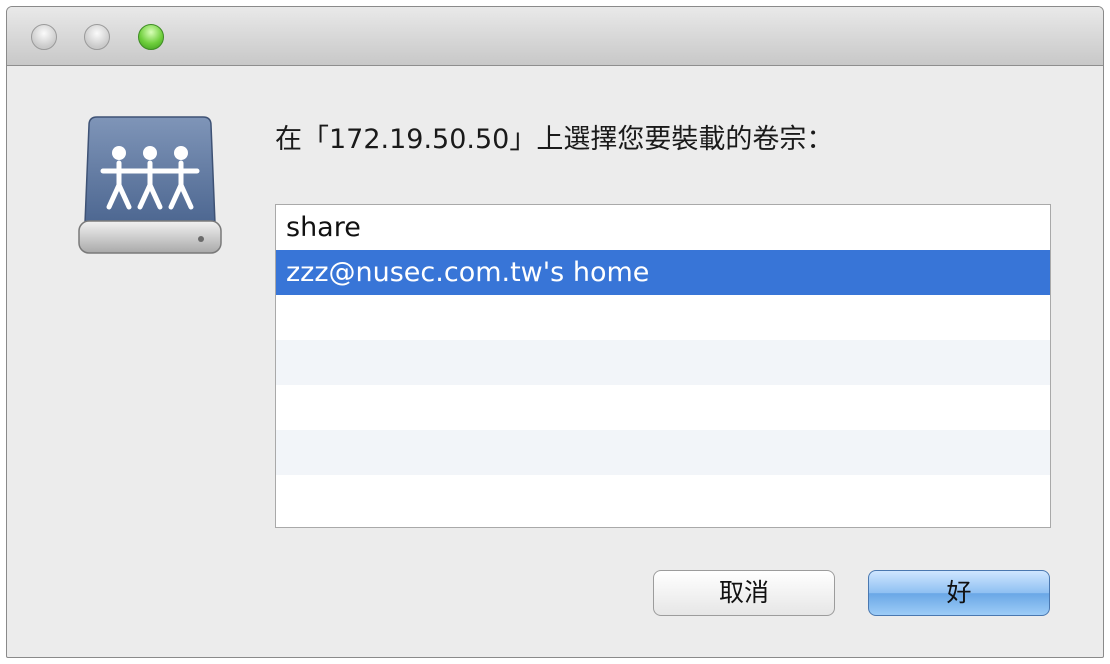 Image resolution: width=1110 pixels, height=664 pixels. What do you see at coordinates (97, 37) in the screenshot?
I see `minimize-window-button` at bounding box center [97, 37].